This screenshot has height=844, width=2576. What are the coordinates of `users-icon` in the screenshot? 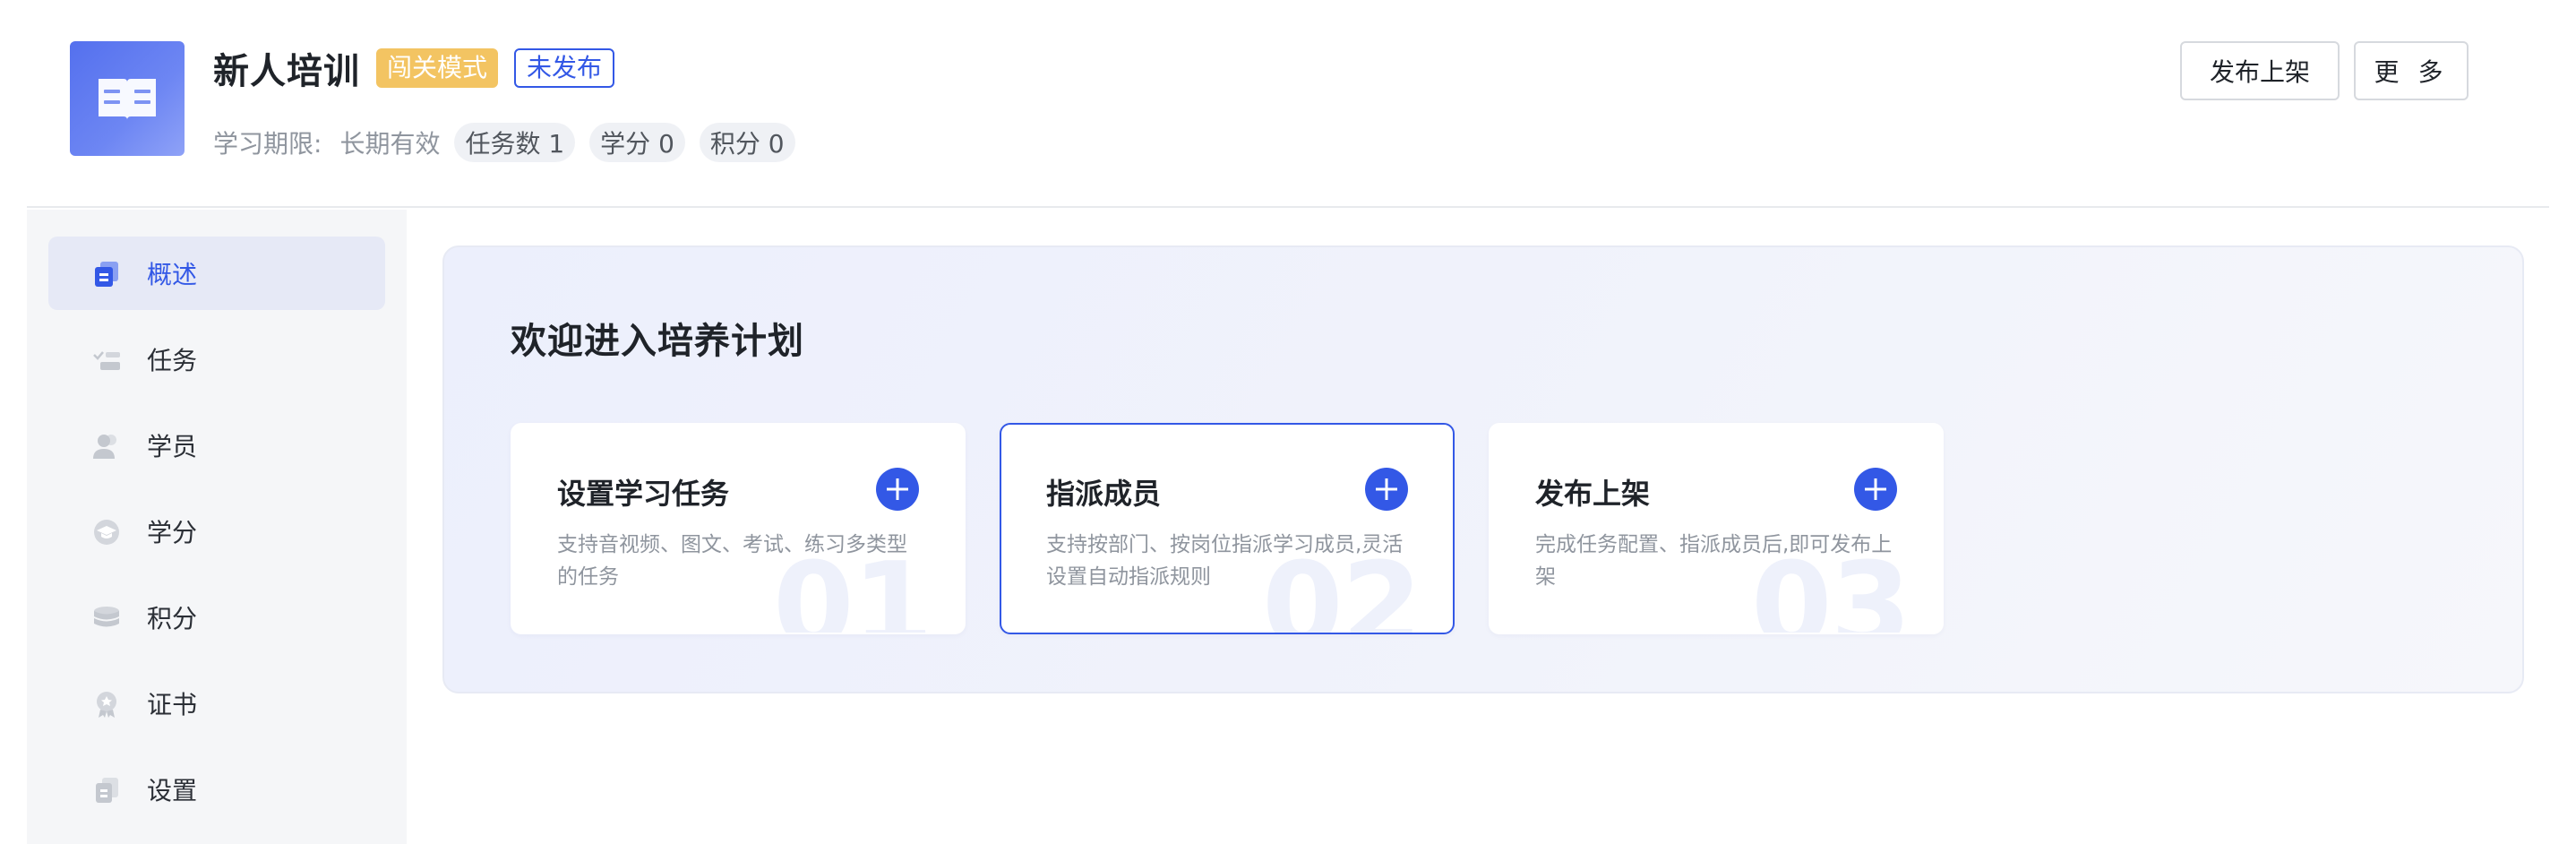 It's located at (104, 447).